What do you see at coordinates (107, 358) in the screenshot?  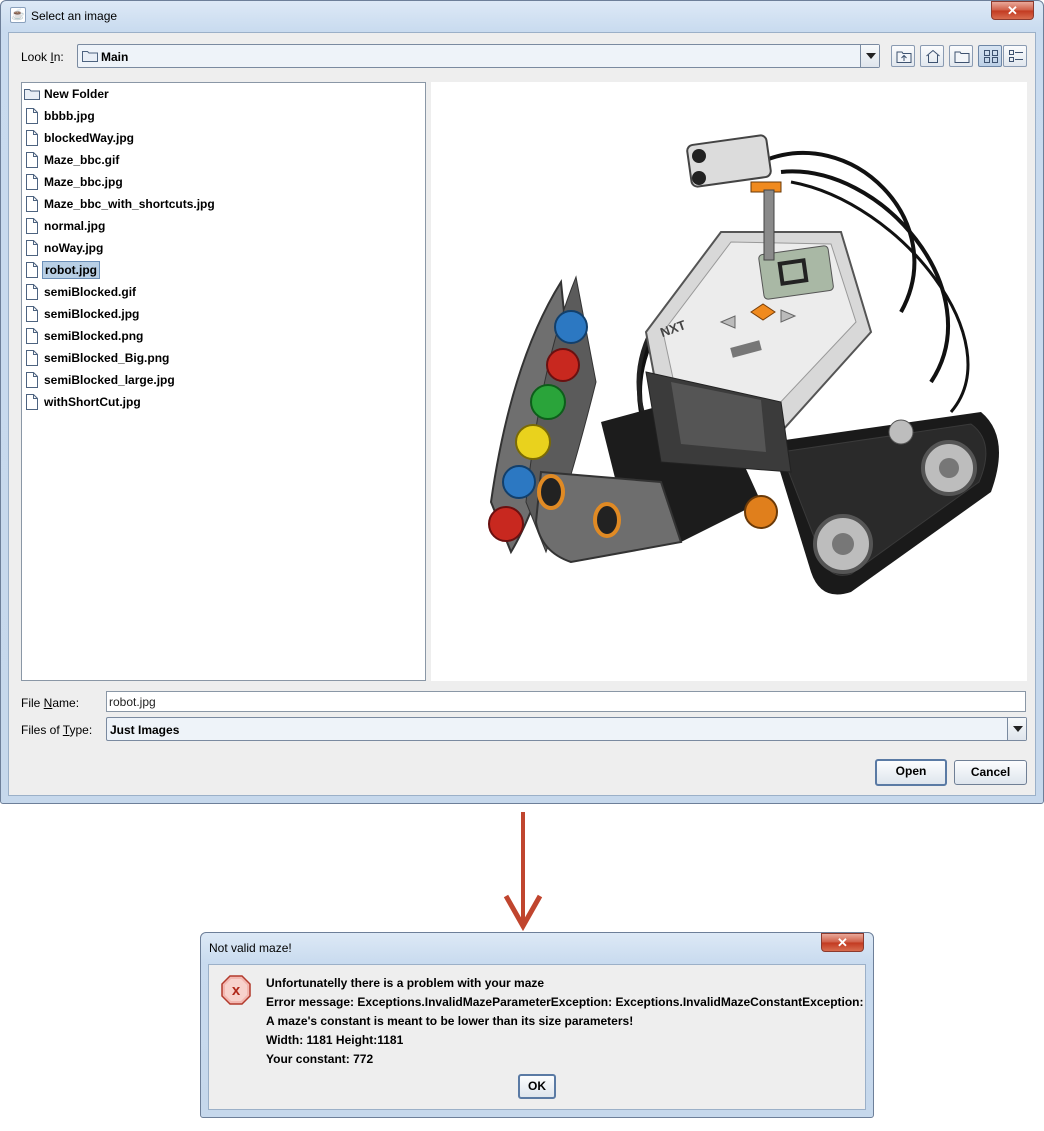 I see `file-name-text: semiBlocked_Big.png` at bounding box center [107, 358].